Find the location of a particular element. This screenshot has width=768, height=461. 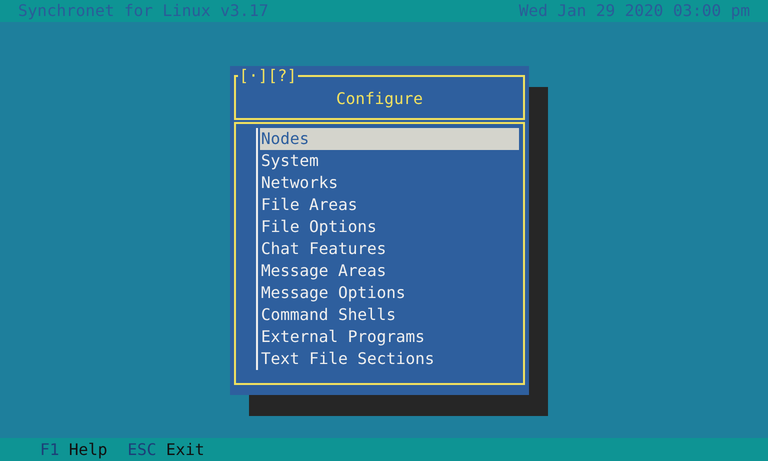

dialog-title: Configure is located at coordinates (379, 98).